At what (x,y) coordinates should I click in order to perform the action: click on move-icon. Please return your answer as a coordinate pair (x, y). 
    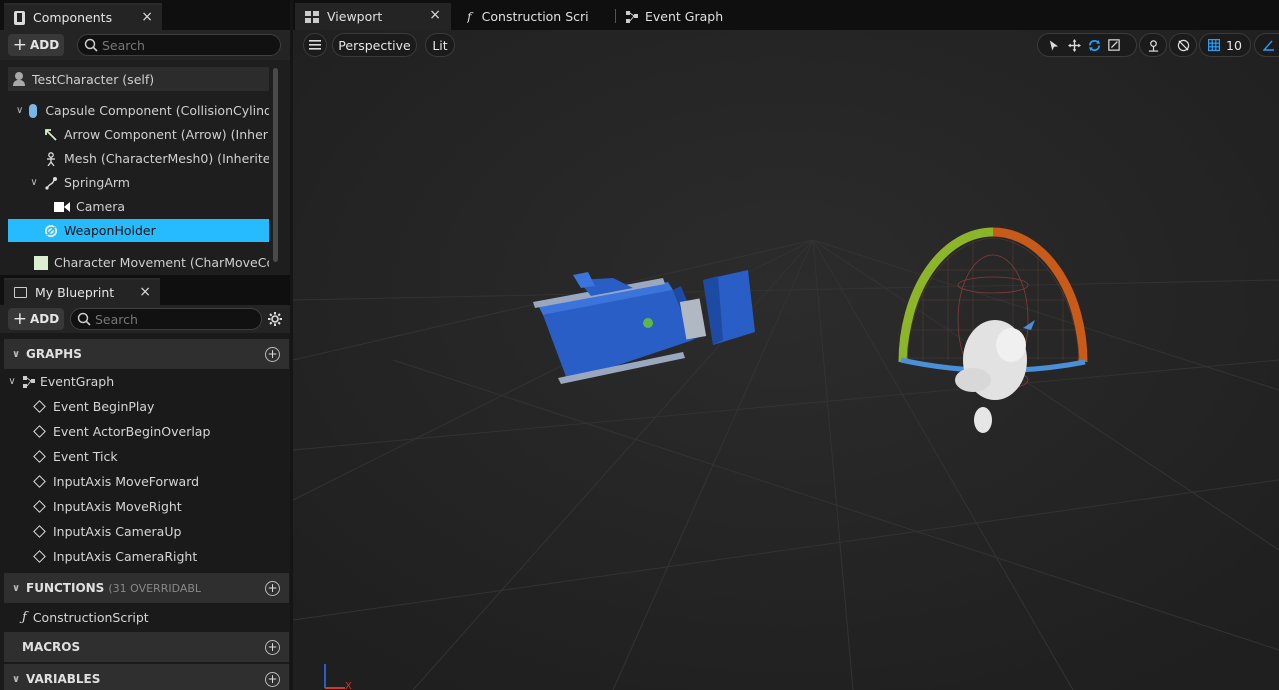
    Looking at the image, I should click on (1074, 45).